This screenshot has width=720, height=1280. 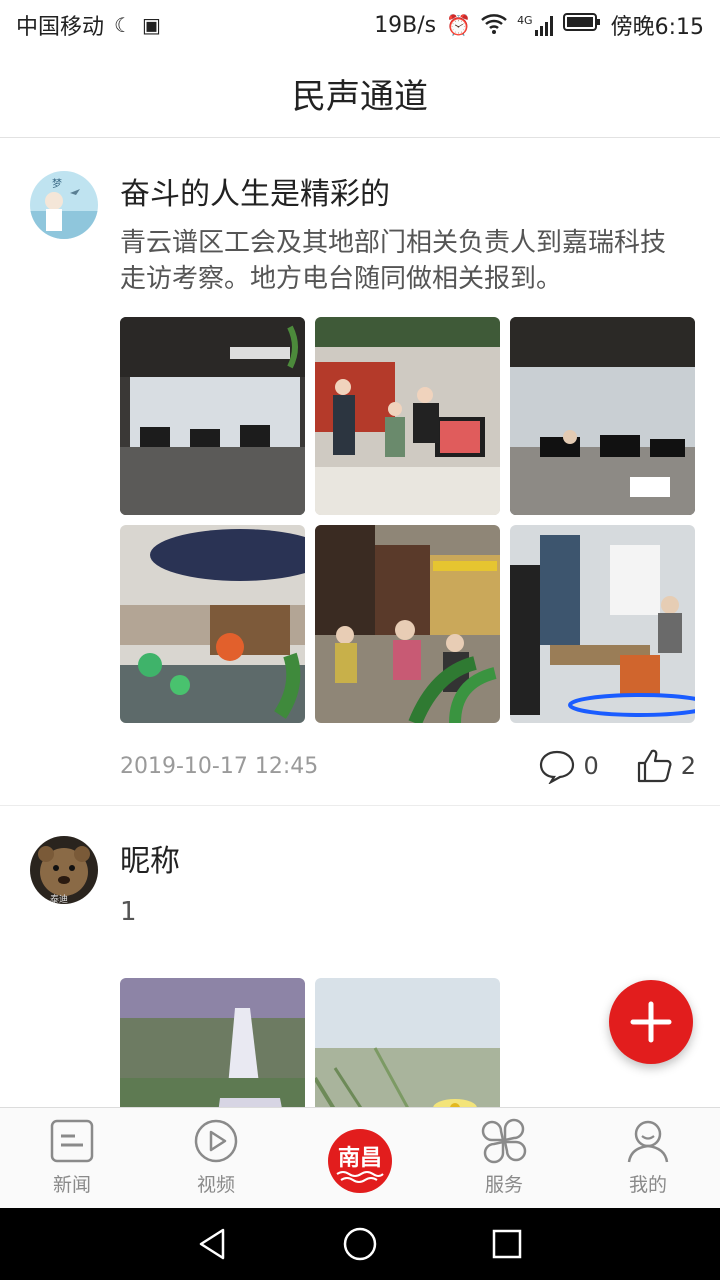 What do you see at coordinates (507, 1244) in the screenshot?
I see `recents-icon` at bounding box center [507, 1244].